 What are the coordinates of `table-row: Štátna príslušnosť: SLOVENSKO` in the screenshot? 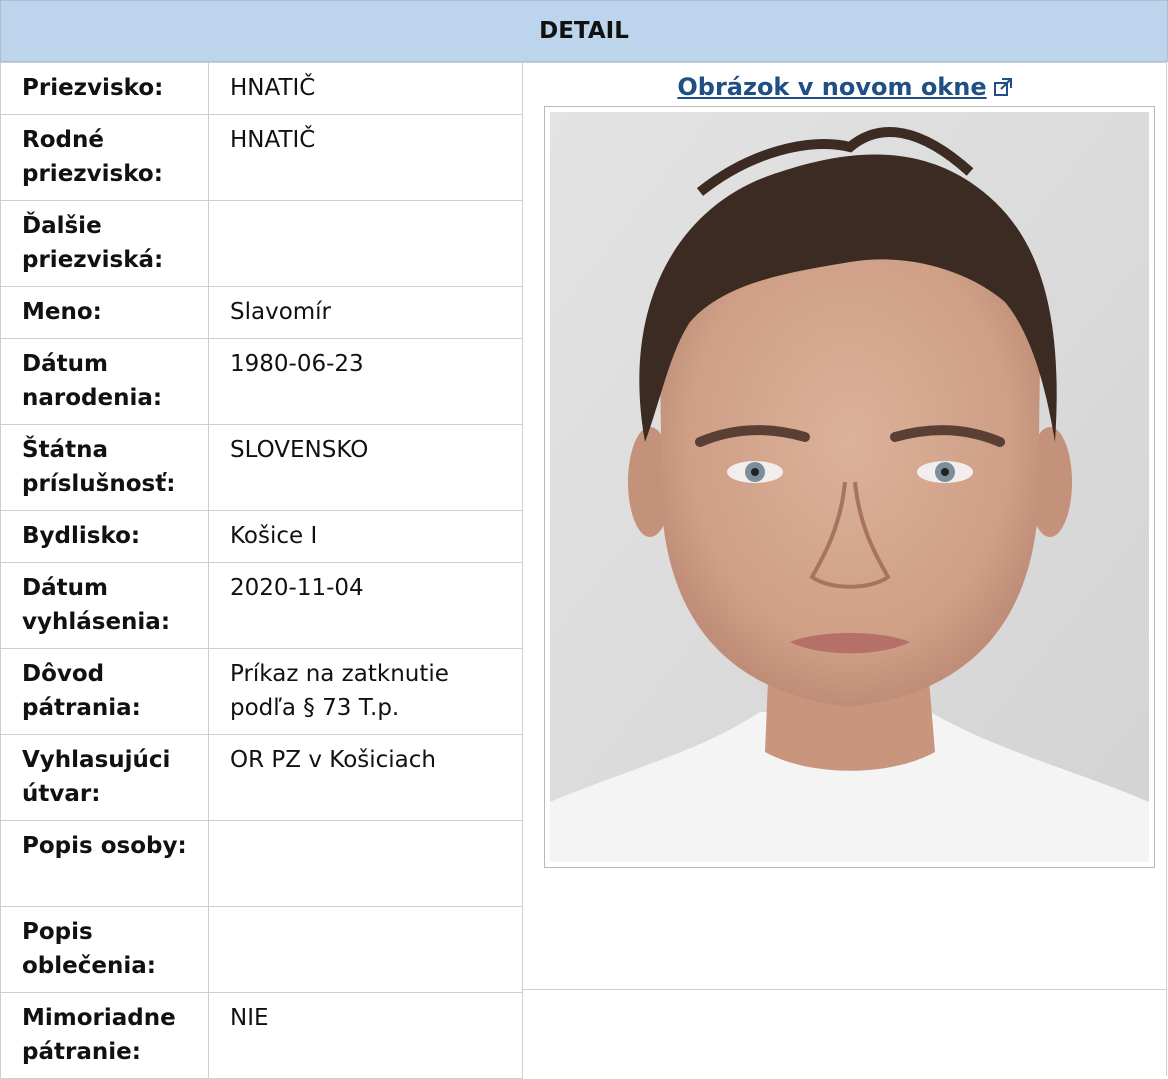 It's located at (261, 467).